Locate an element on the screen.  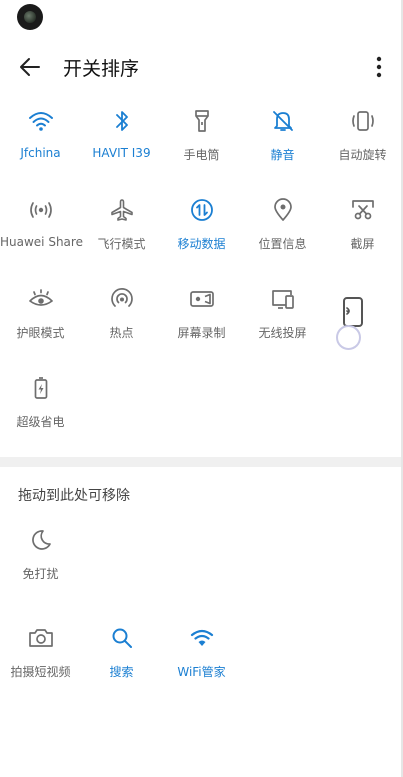
tile-label: 无线投屏 is located at coordinates (282, 333).